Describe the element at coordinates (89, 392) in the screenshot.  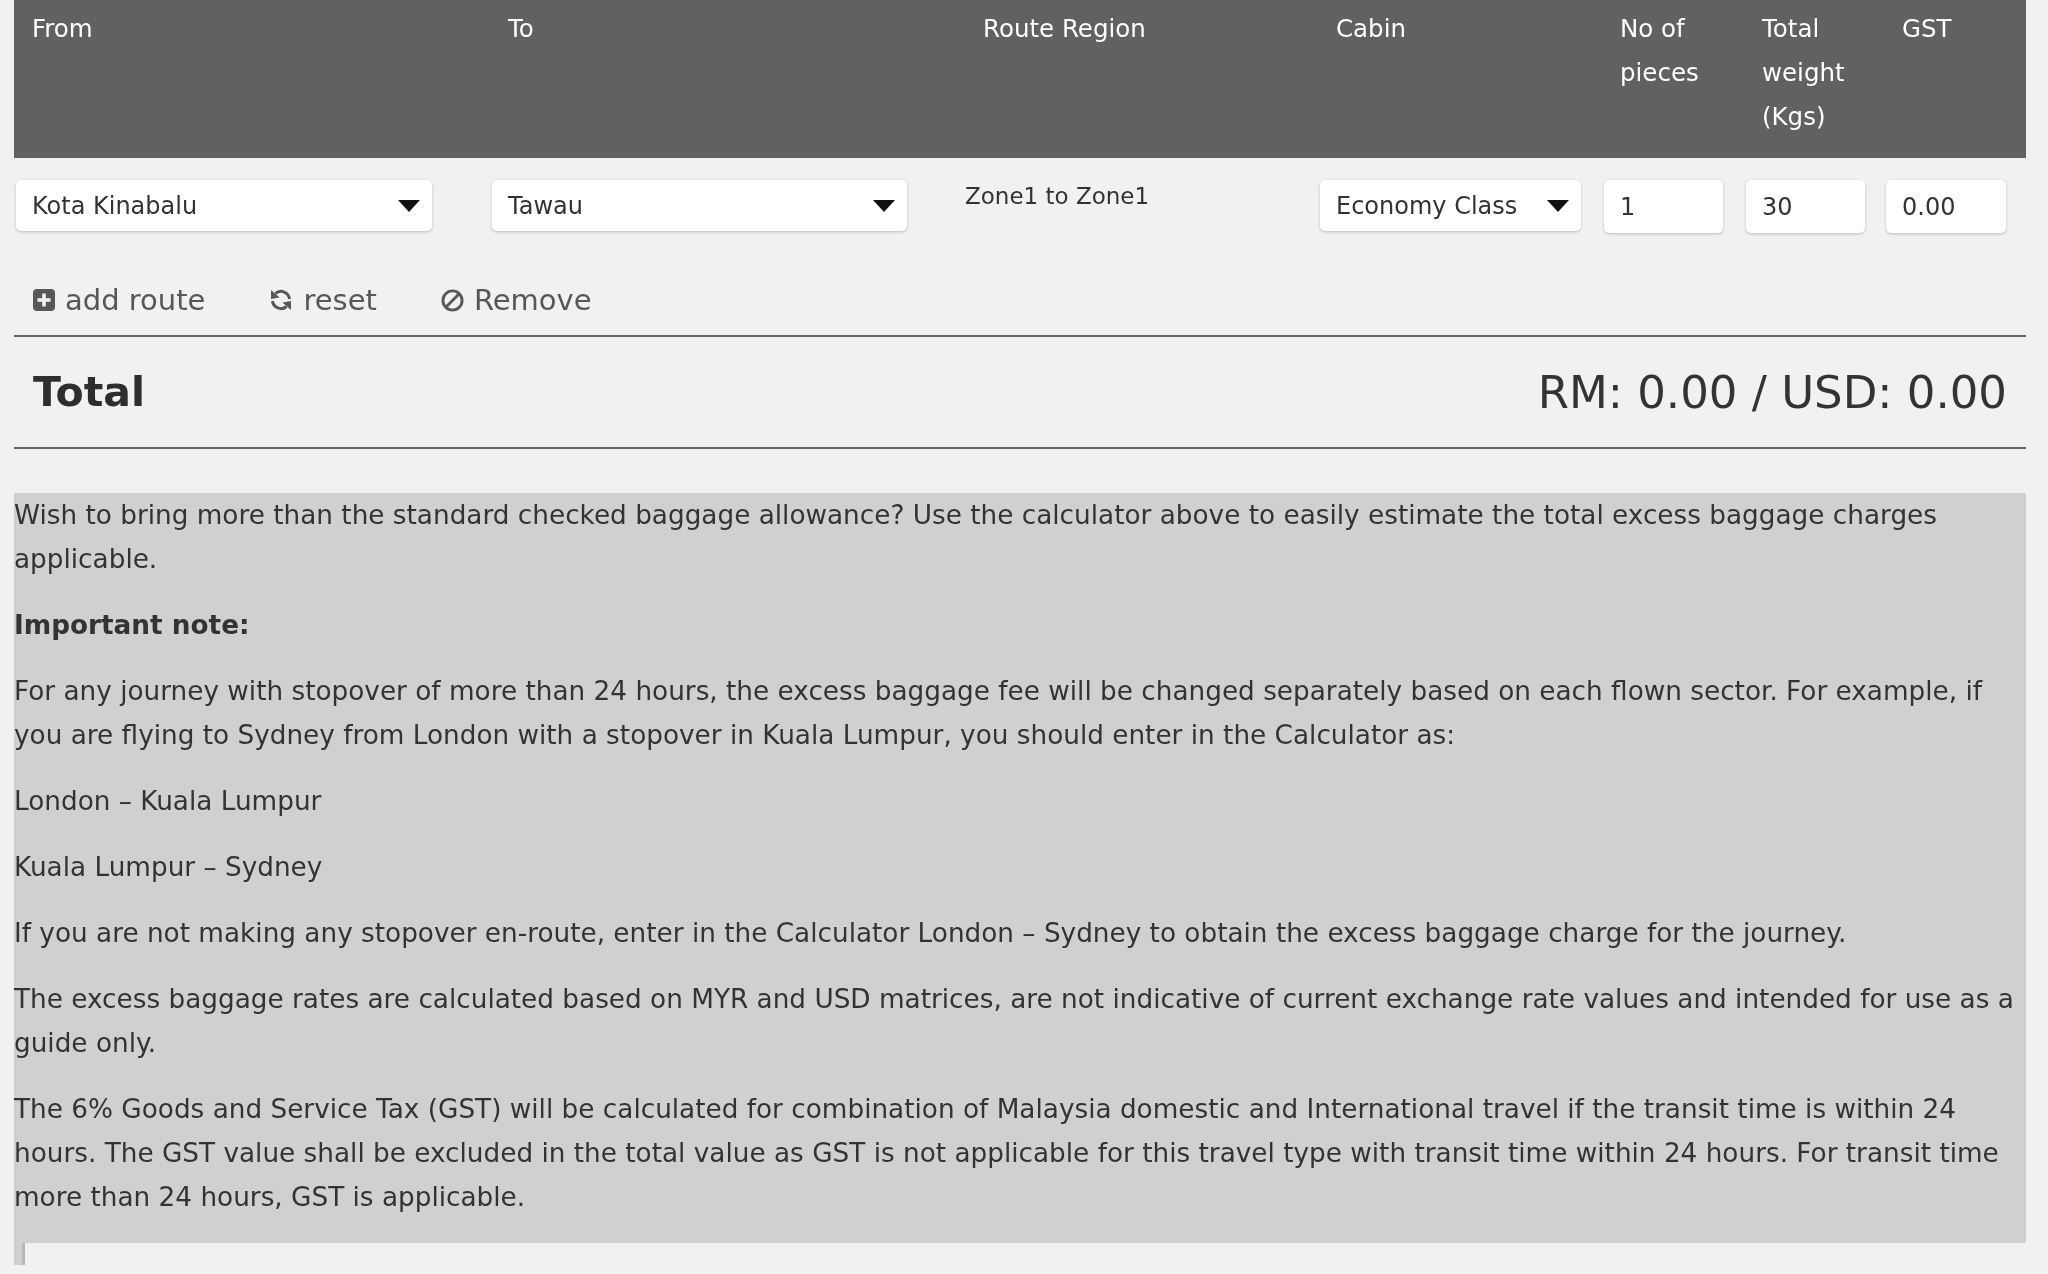
I see `total-label: Total` at that location.